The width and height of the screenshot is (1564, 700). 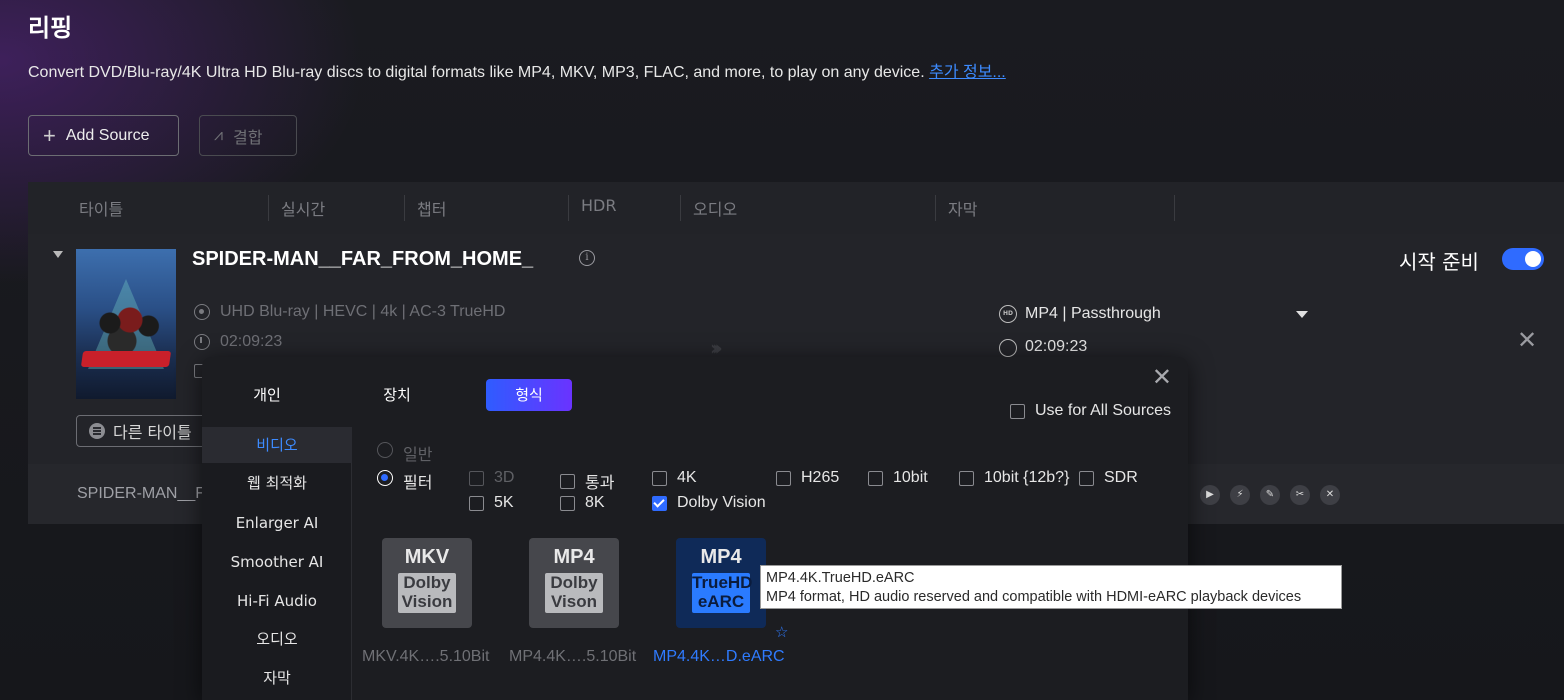 I want to click on sidebar-item-video: 비디오, so click(x=277, y=445).